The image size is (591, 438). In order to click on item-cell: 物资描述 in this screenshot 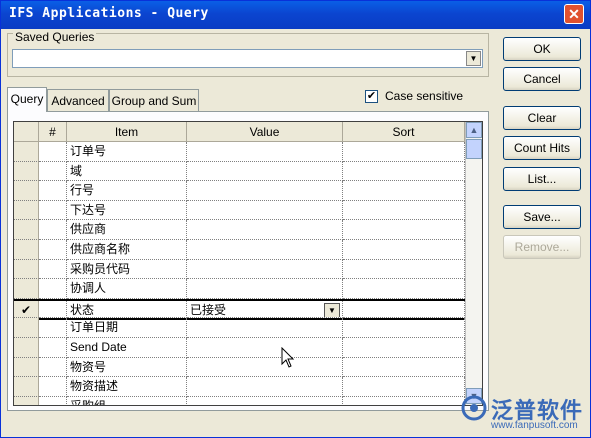, I will do `click(127, 387)`.